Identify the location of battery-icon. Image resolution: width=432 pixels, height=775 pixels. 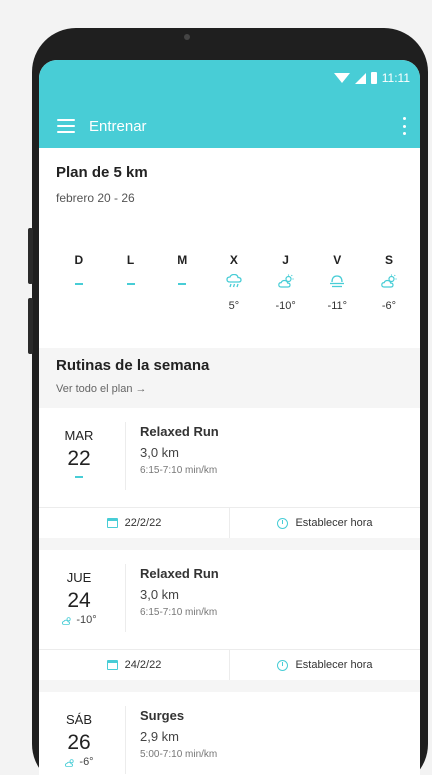
(373, 78).